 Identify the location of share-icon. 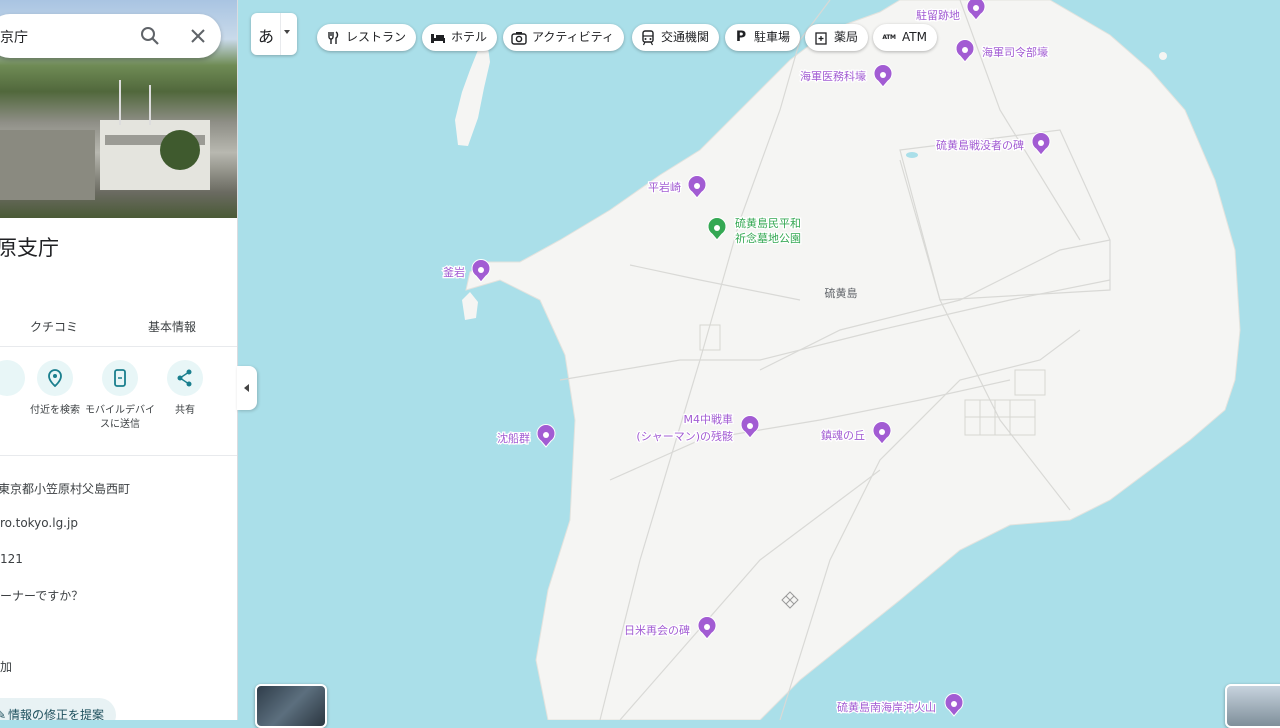
(184, 378).